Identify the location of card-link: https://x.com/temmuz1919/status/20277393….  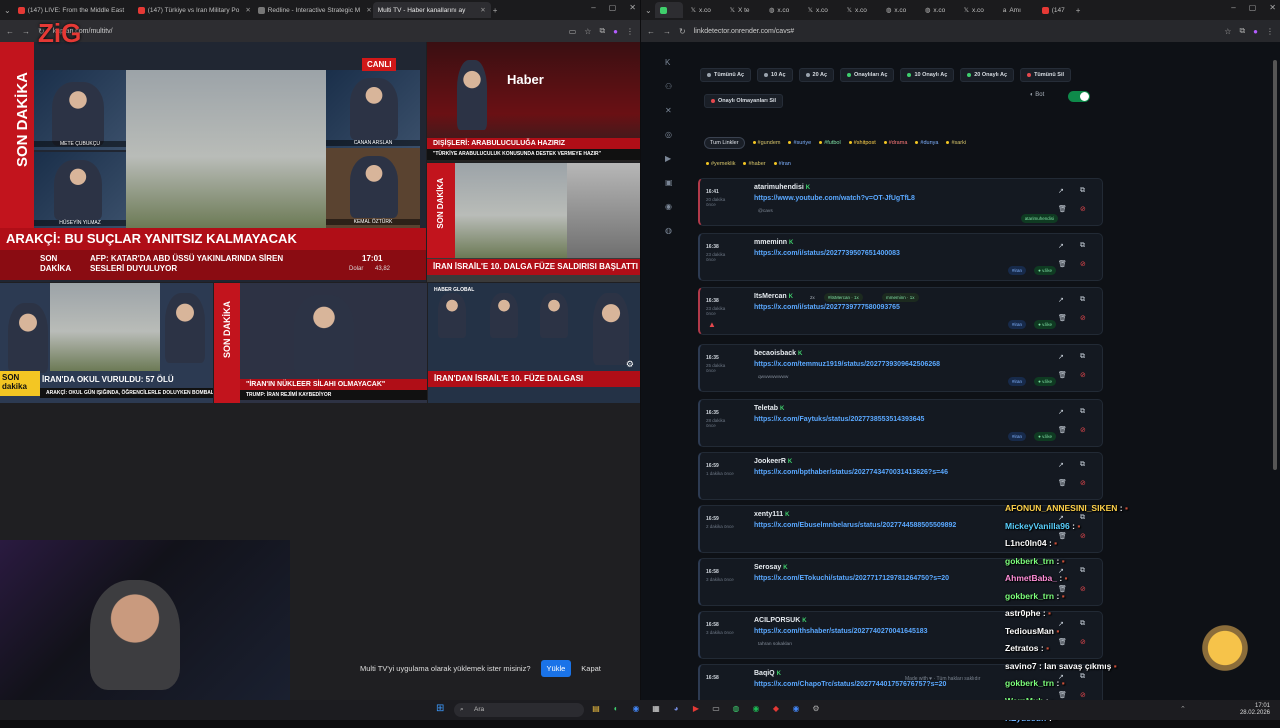
(847, 364).